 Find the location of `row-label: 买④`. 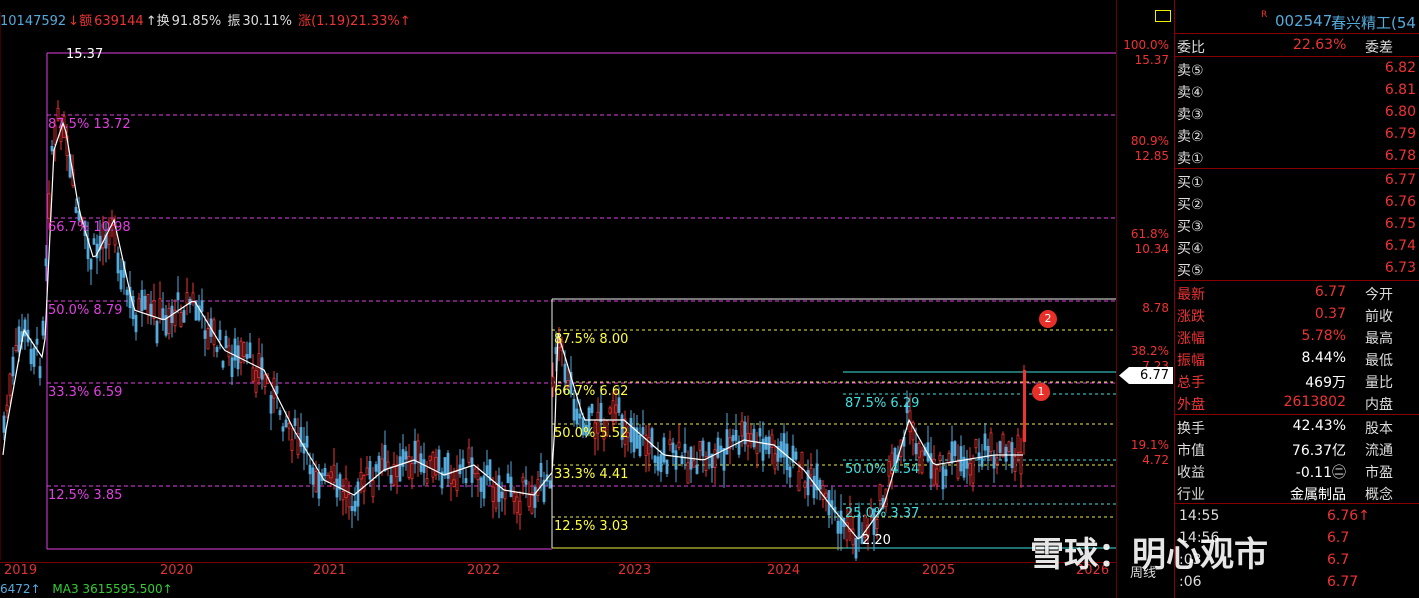

row-label: 买④ is located at coordinates (1190, 249).